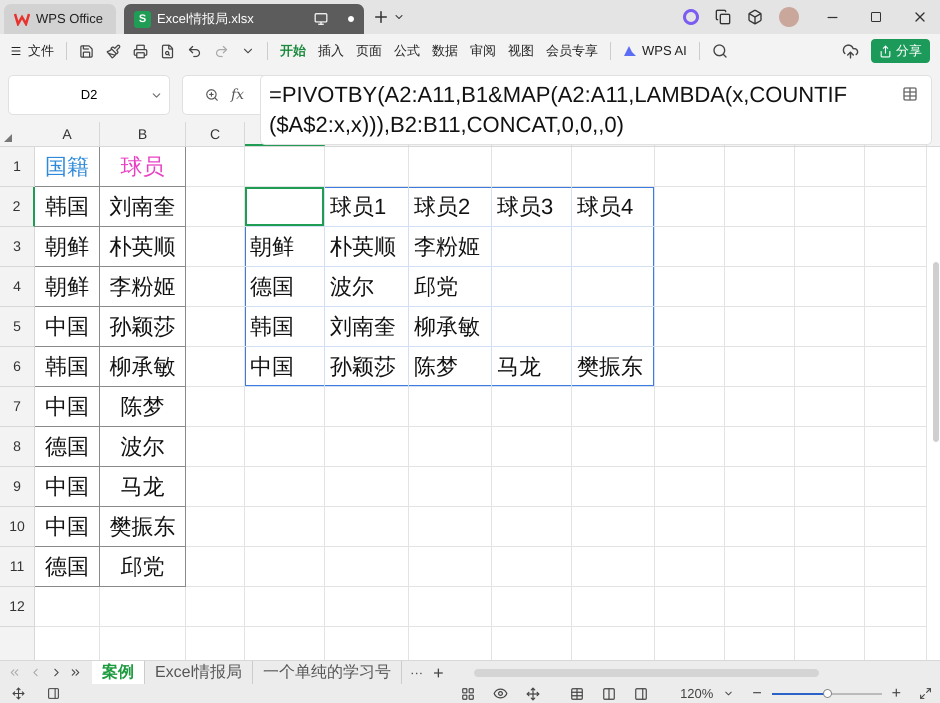  I want to click on table-cell: 球员4, so click(613, 207).